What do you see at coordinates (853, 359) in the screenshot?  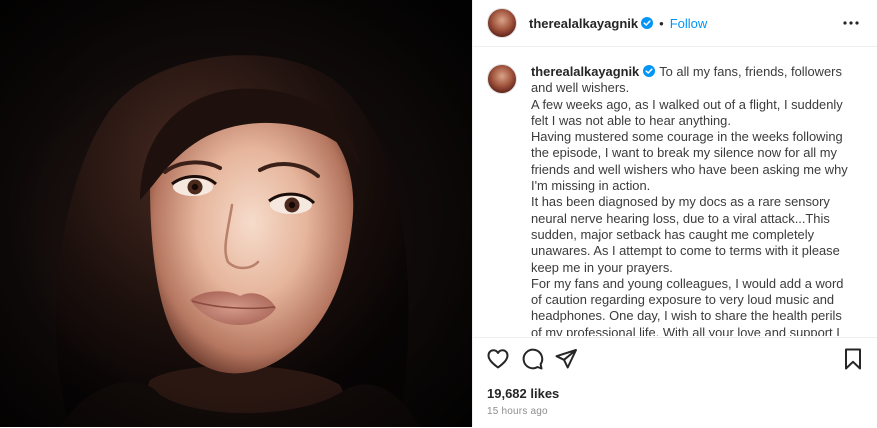 I see `bookmark-icon` at bounding box center [853, 359].